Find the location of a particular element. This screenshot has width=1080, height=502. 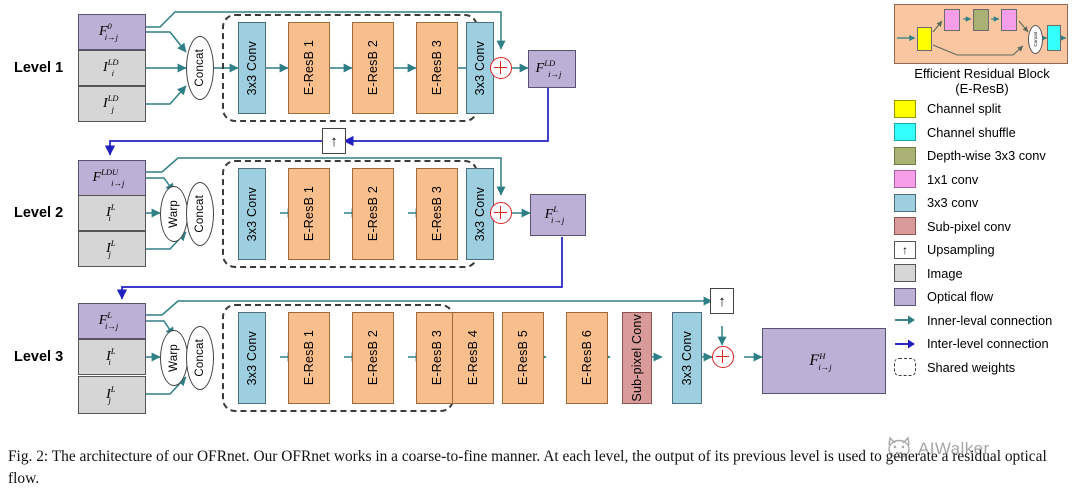

level-2-block-2-label: E-ResB 2 is located at coordinates (373, 214).